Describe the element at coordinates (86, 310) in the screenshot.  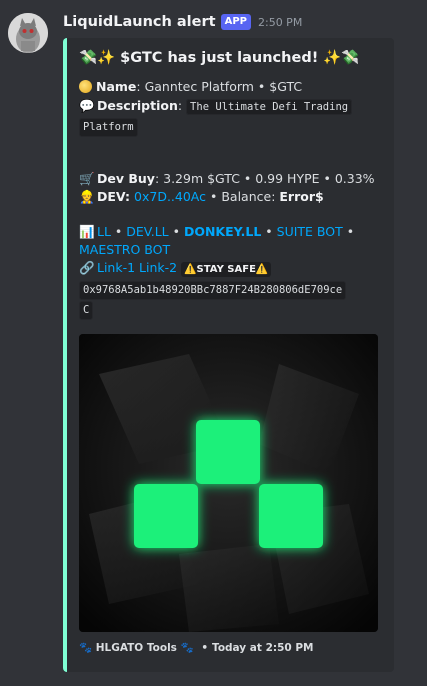
I see `contract-address-cont: C` at that location.